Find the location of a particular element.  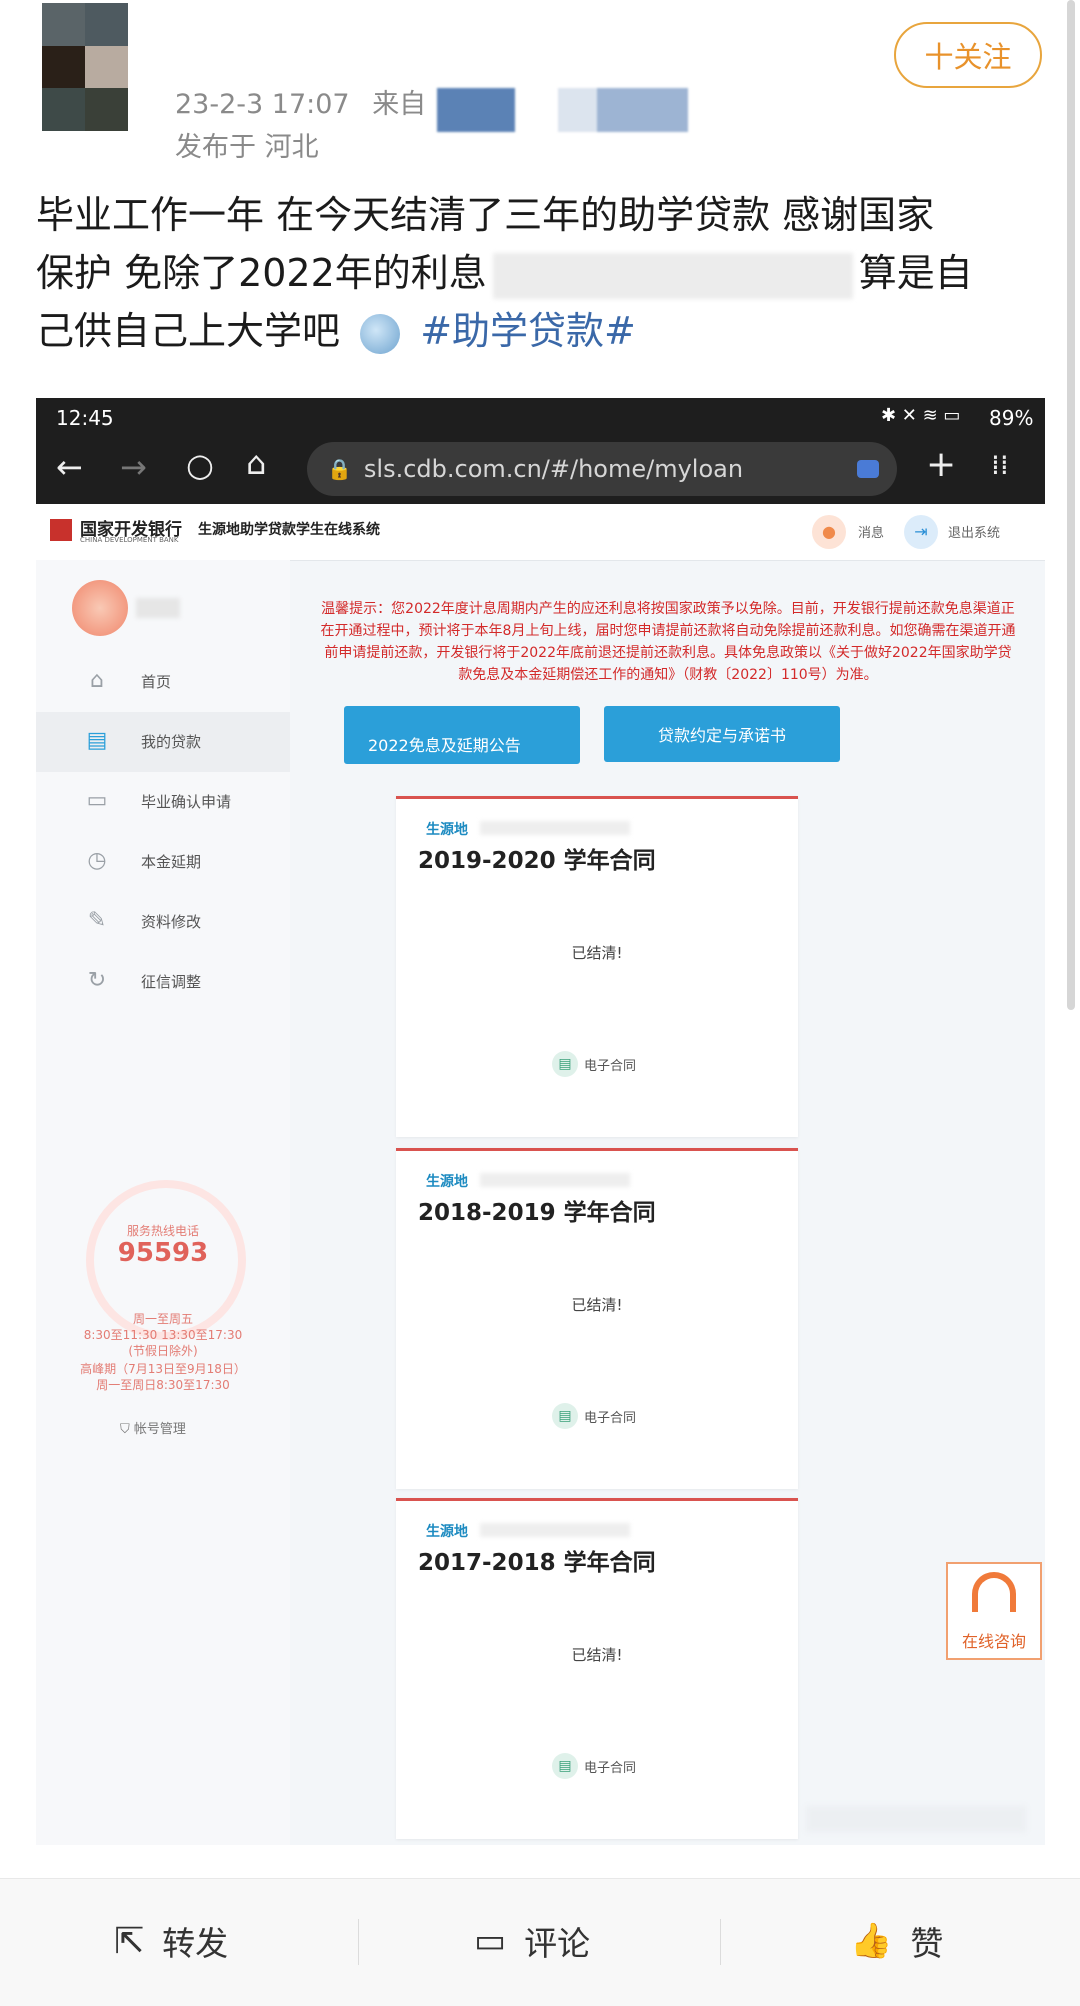

sidebar-item-principal-deferral: ◷ 本金延期 is located at coordinates (163, 862).